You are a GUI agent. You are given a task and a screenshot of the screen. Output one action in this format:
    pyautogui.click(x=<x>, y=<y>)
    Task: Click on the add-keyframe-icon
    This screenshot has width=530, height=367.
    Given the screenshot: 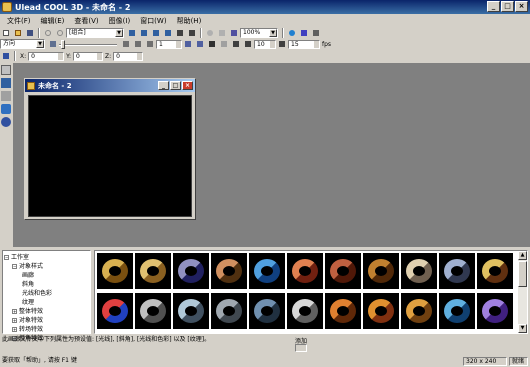 What is the action you would take?
    pyautogui.click(x=125, y=44)
    